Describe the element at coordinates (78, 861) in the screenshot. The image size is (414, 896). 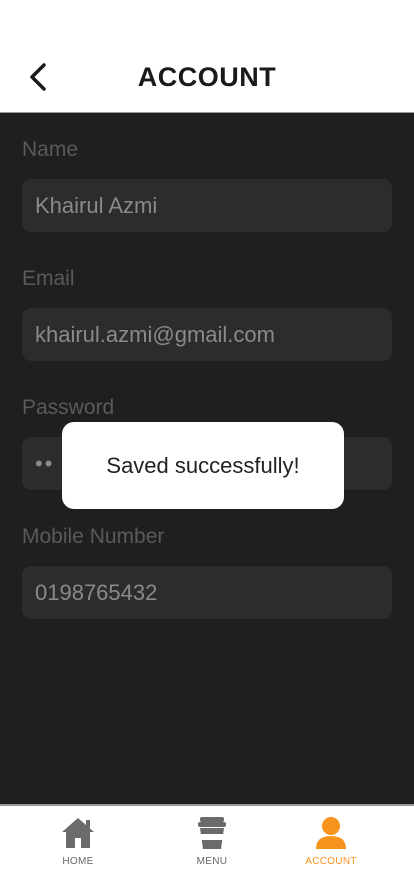
I see `nav-label-home: HOME` at that location.